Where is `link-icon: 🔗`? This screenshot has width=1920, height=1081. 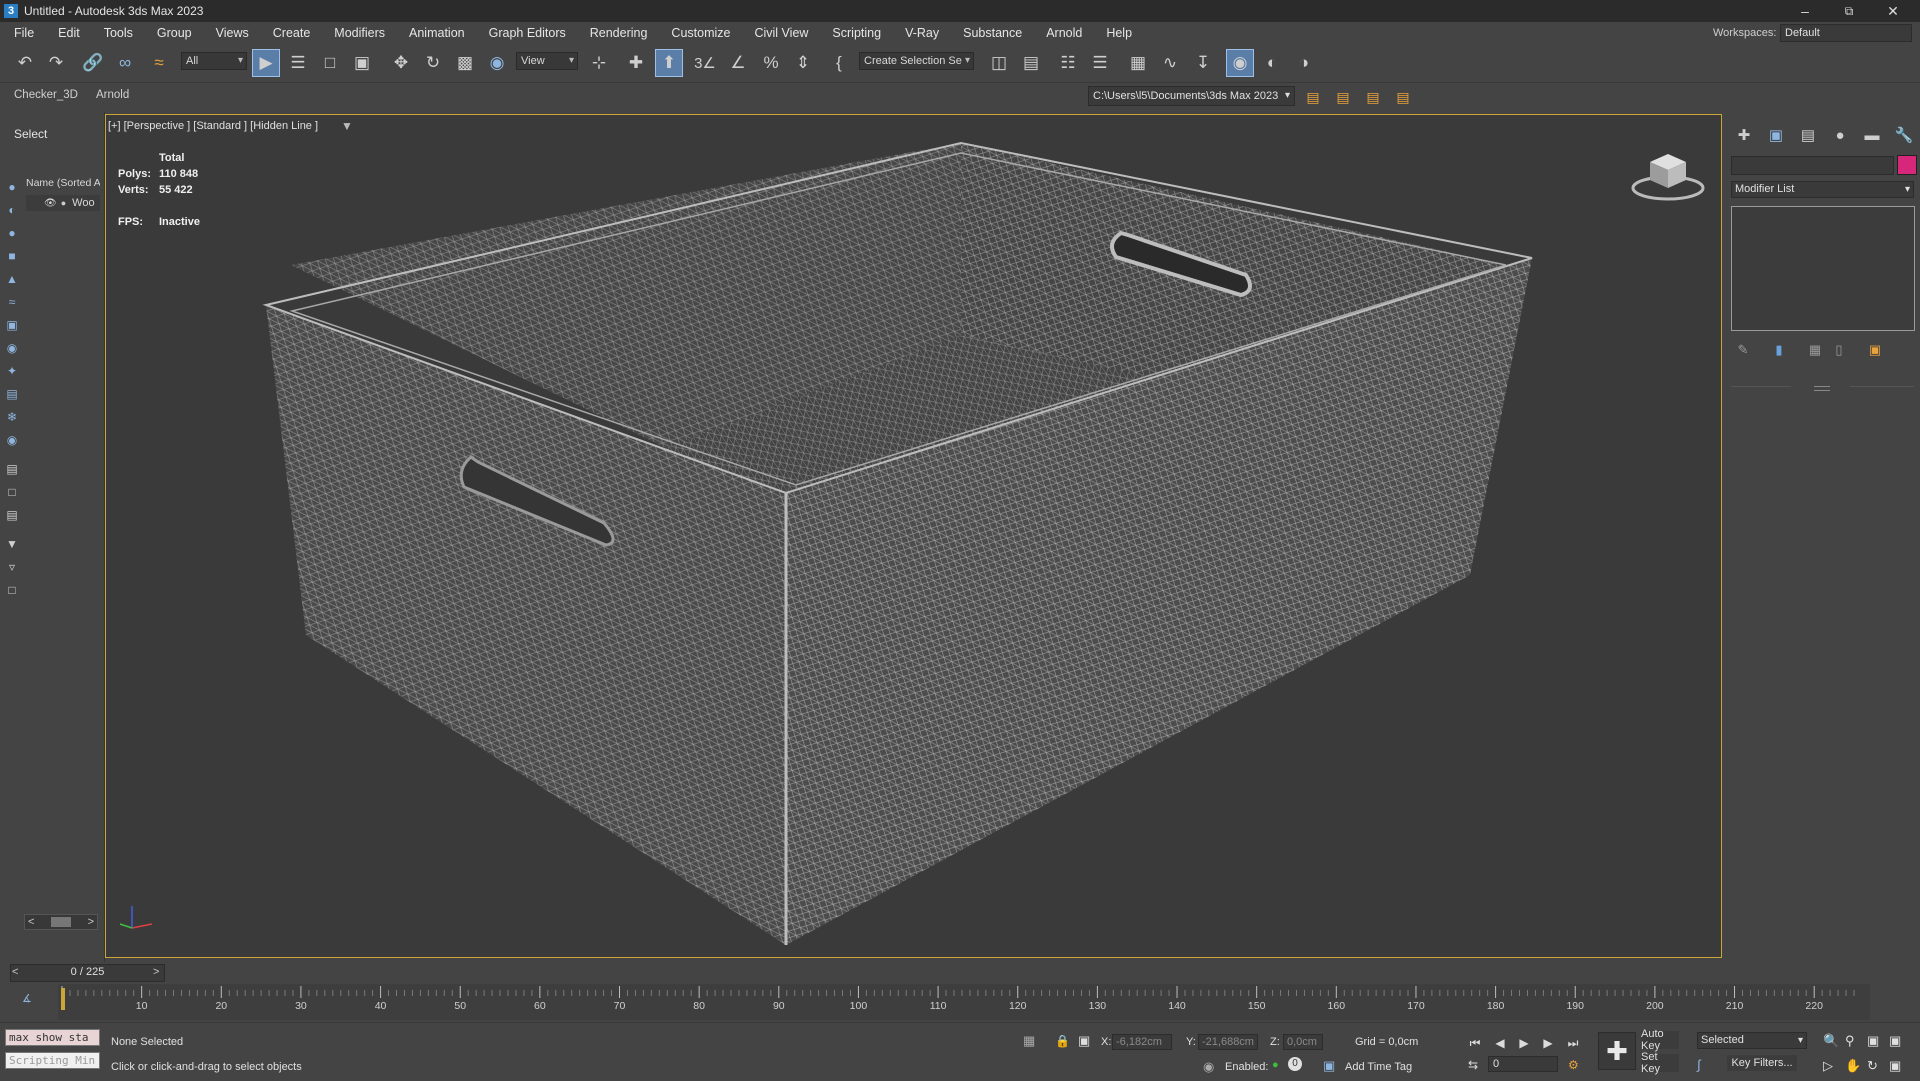 link-icon: 🔗 is located at coordinates (93, 63).